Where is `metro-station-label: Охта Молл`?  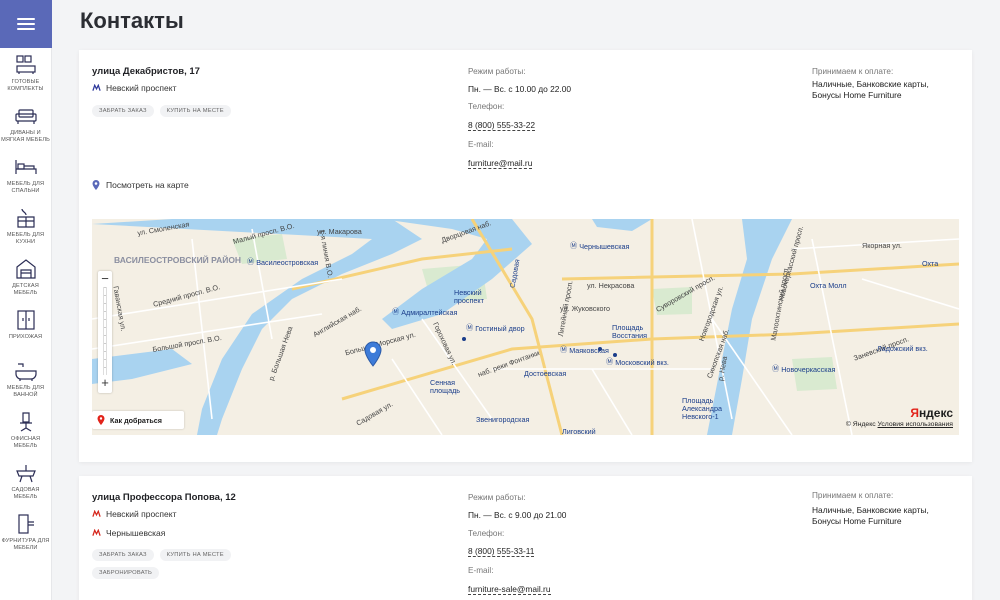
metro-station-label: Охта Молл is located at coordinates (828, 285).